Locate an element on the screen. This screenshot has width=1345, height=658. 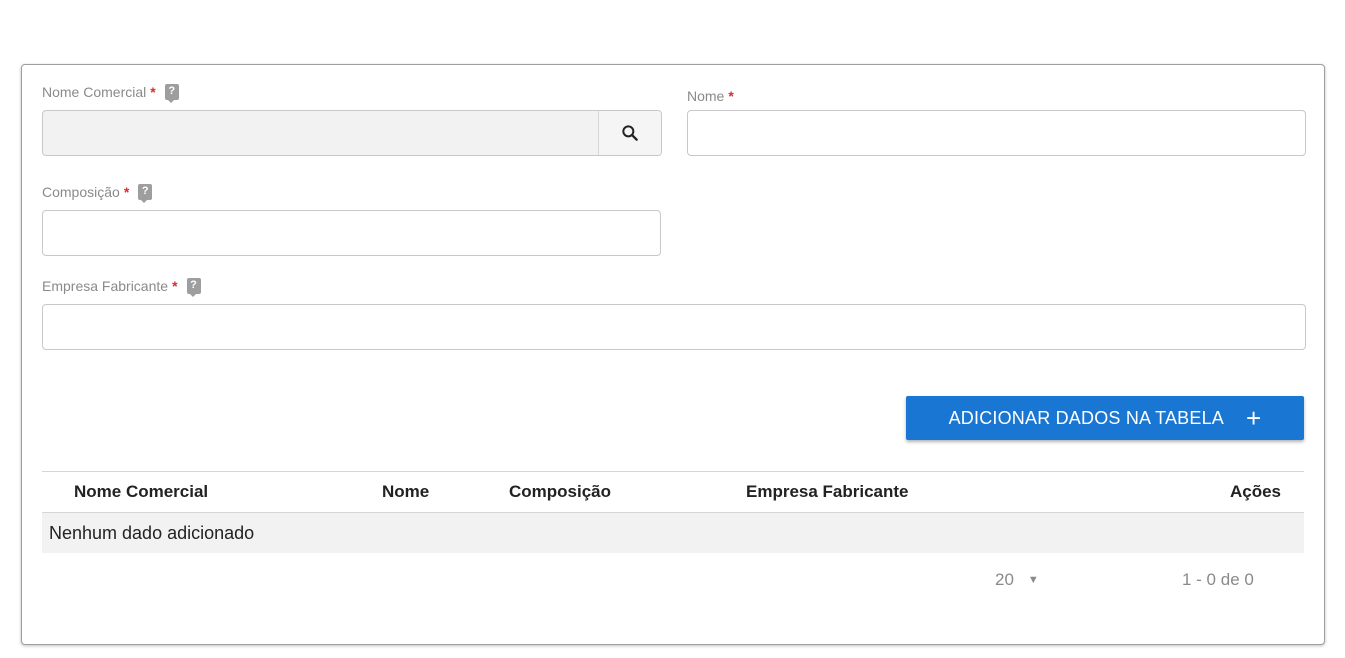
empresa-fabricante-label: Empresa Fabricante * ? is located at coordinates (121, 287).